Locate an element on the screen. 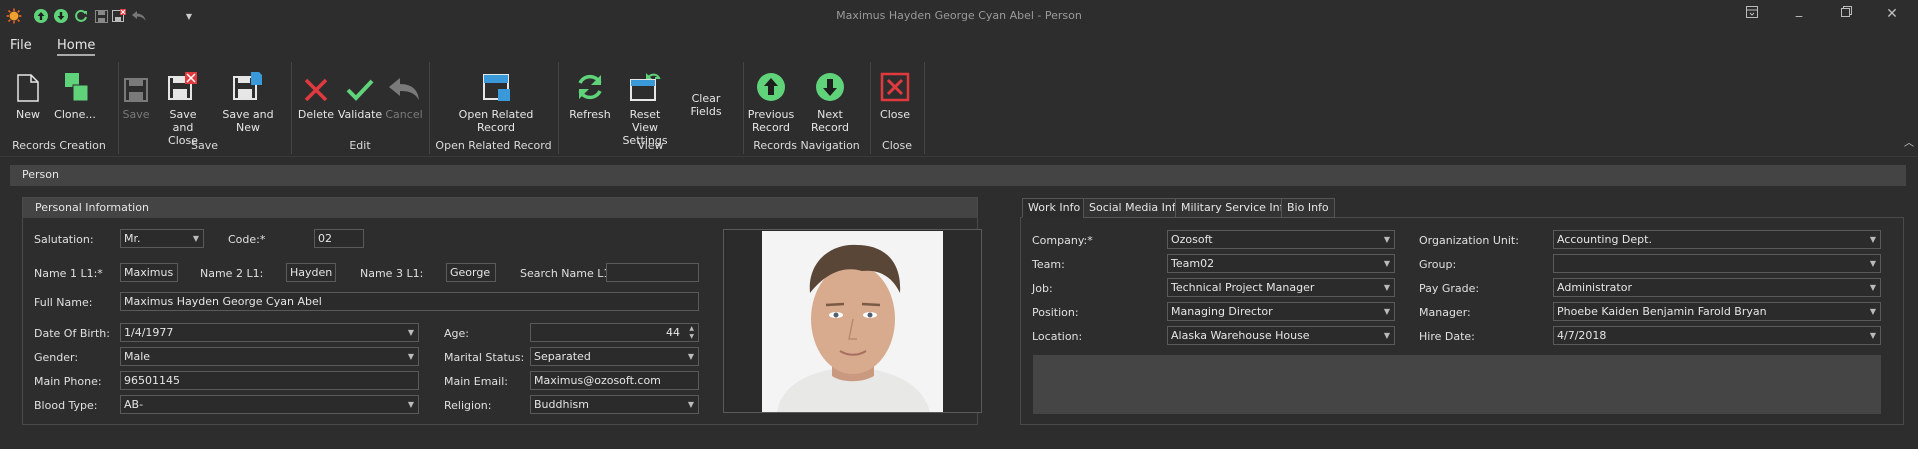  hire-date-select: 4/7/2018 ▼ is located at coordinates (1717, 335).